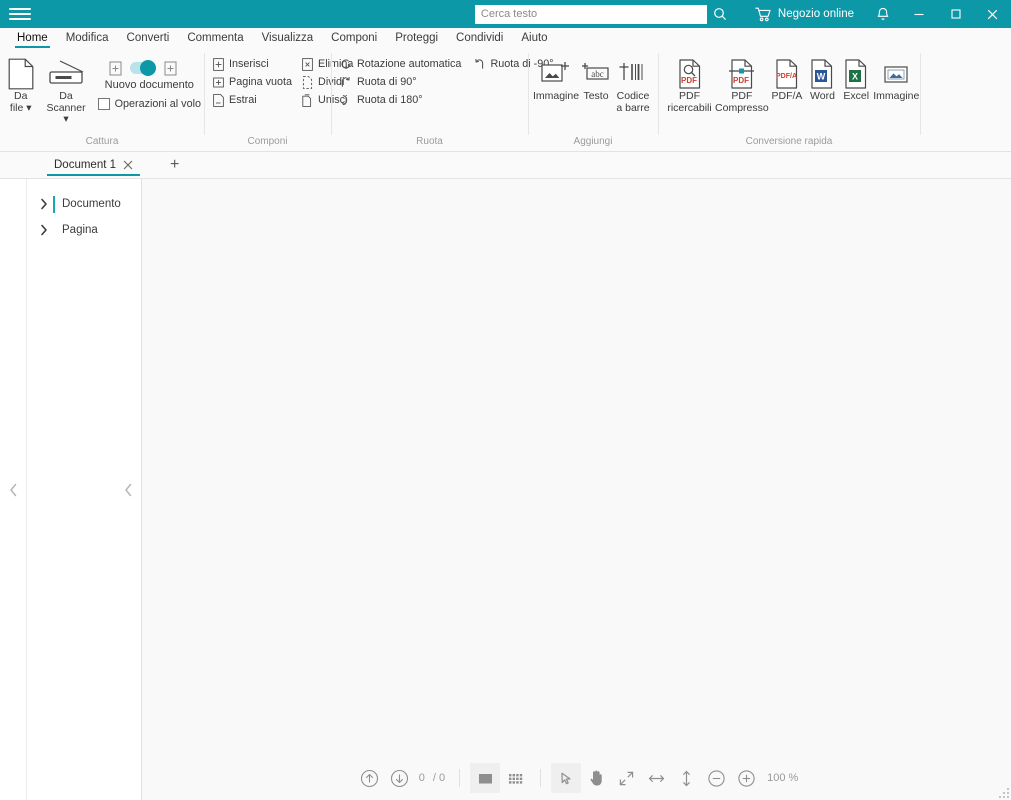 This screenshot has height=800, width=1011. I want to click on auto-rotate-label: Rotazione automatica, so click(409, 64).